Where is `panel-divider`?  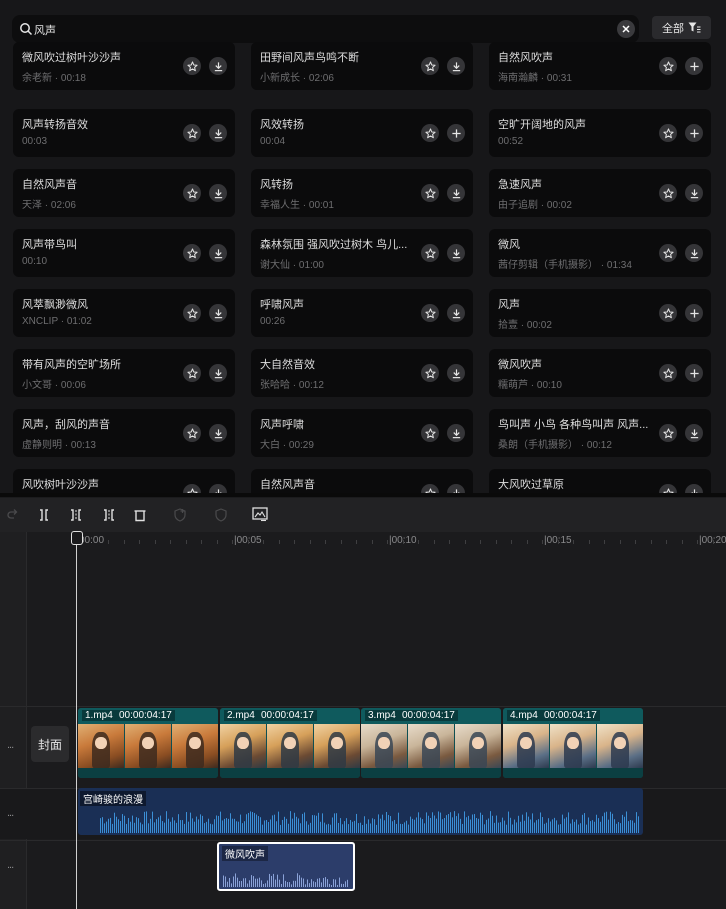
panel-divider is located at coordinates (363, 495).